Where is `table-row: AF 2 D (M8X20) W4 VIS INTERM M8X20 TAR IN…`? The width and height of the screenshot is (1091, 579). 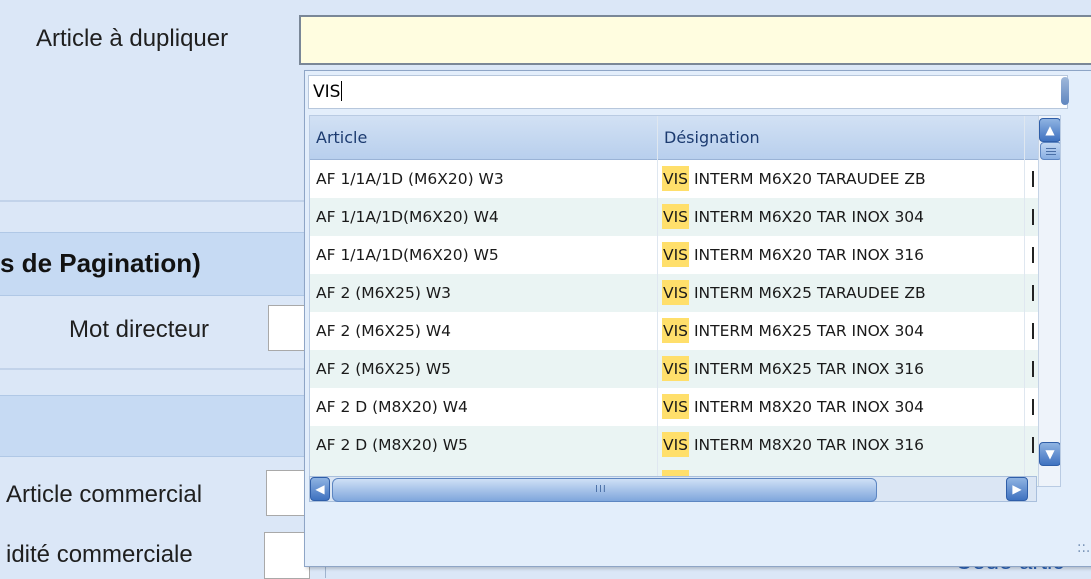
table-row: AF 2 D (M8X20) W4 VIS INTERM M8X20 TAR IN… is located at coordinates (685, 407).